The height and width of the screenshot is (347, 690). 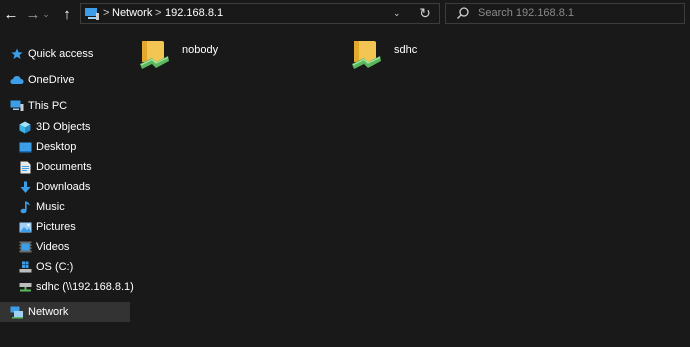 What do you see at coordinates (64, 167) in the screenshot?
I see `sidebar-item-label: Documents` at bounding box center [64, 167].